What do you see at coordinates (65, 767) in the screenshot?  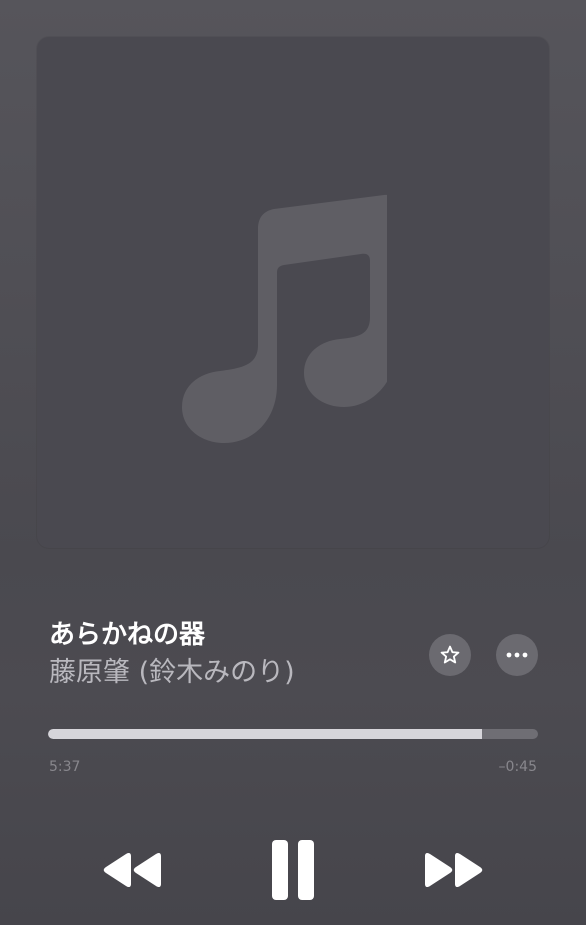 I see `elapsed-time: 5:37` at bounding box center [65, 767].